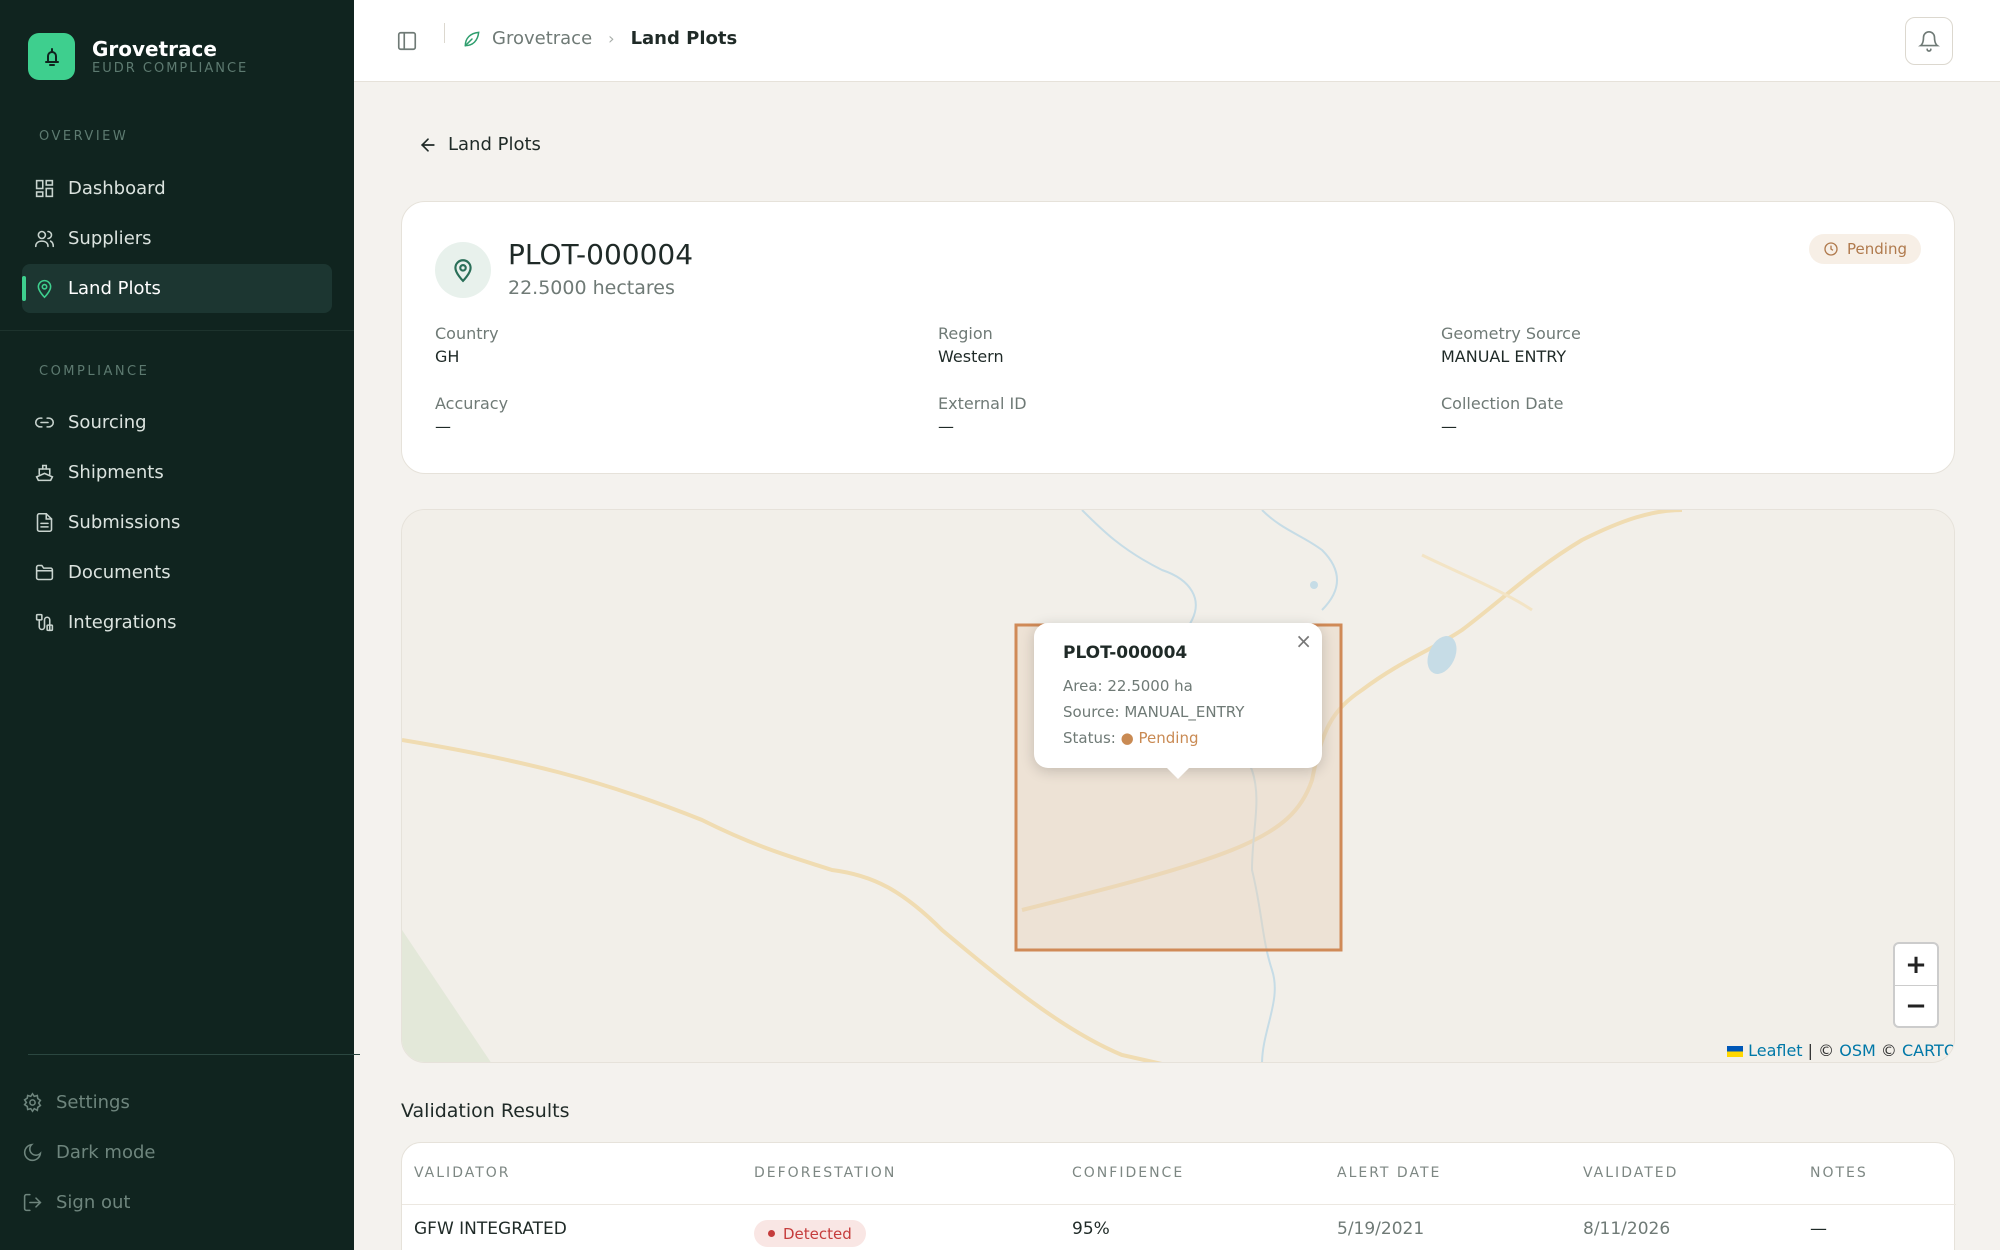 The image size is (2000, 1250). I want to click on sign-out-button: Sign out, so click(76, 1202).